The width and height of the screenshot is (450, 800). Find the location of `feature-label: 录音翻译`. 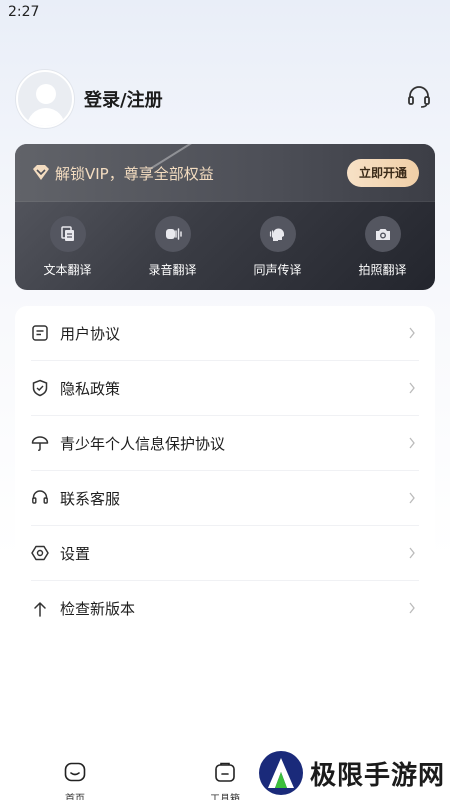

feature-label: 录音翻译 is located at coordinates (172, 270).